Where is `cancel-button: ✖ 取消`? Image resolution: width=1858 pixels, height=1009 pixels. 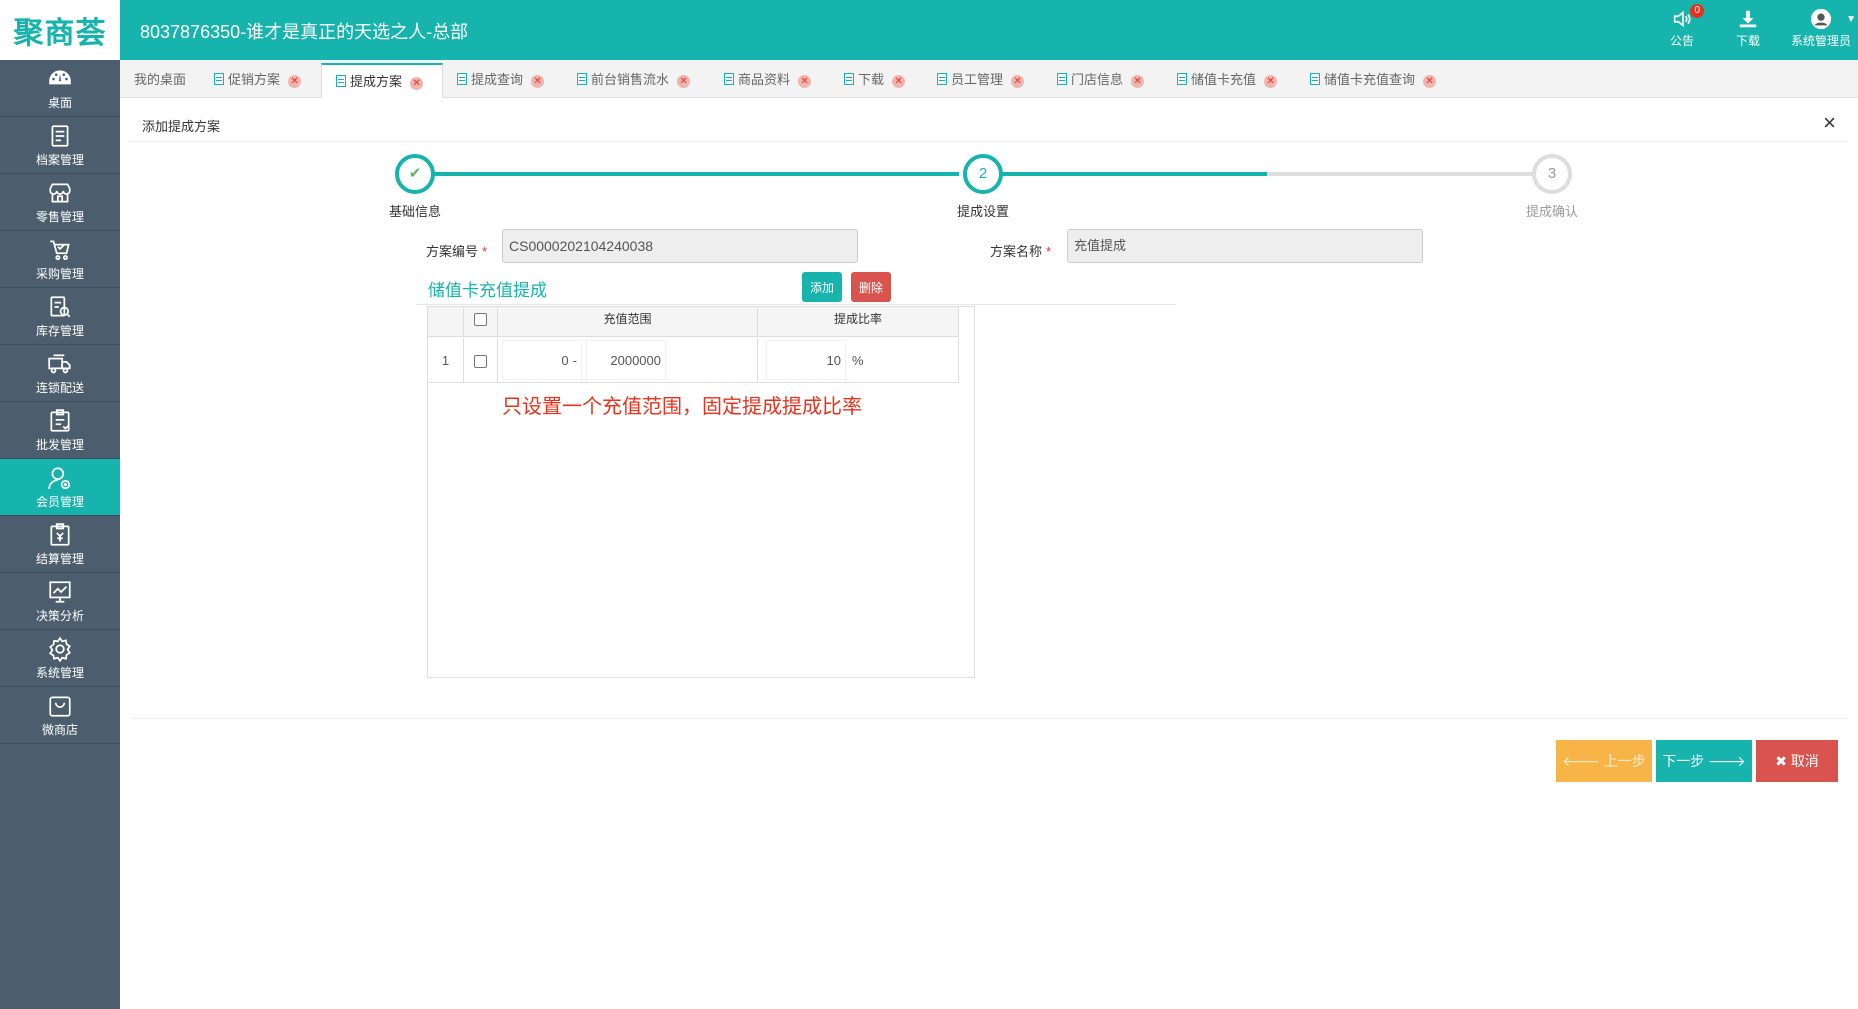 cancel-button: ✖ 取消 is located at coordinates (1797, 761).